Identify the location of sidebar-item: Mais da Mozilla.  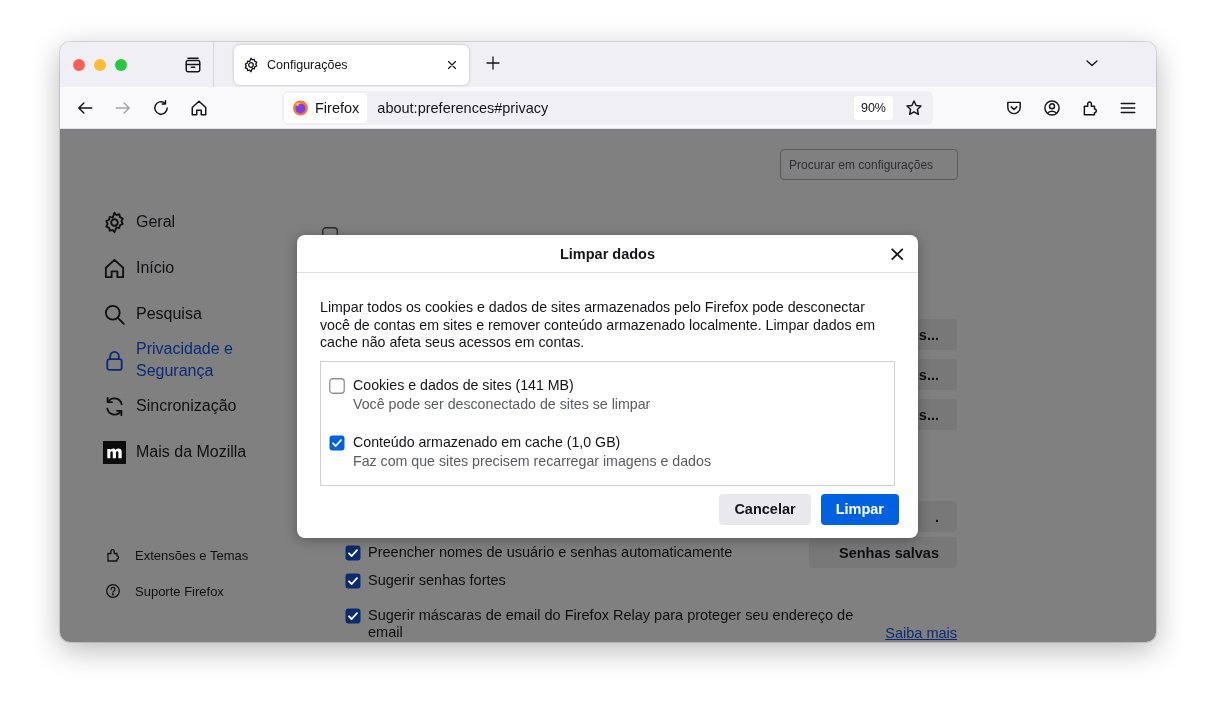
(181, 452).